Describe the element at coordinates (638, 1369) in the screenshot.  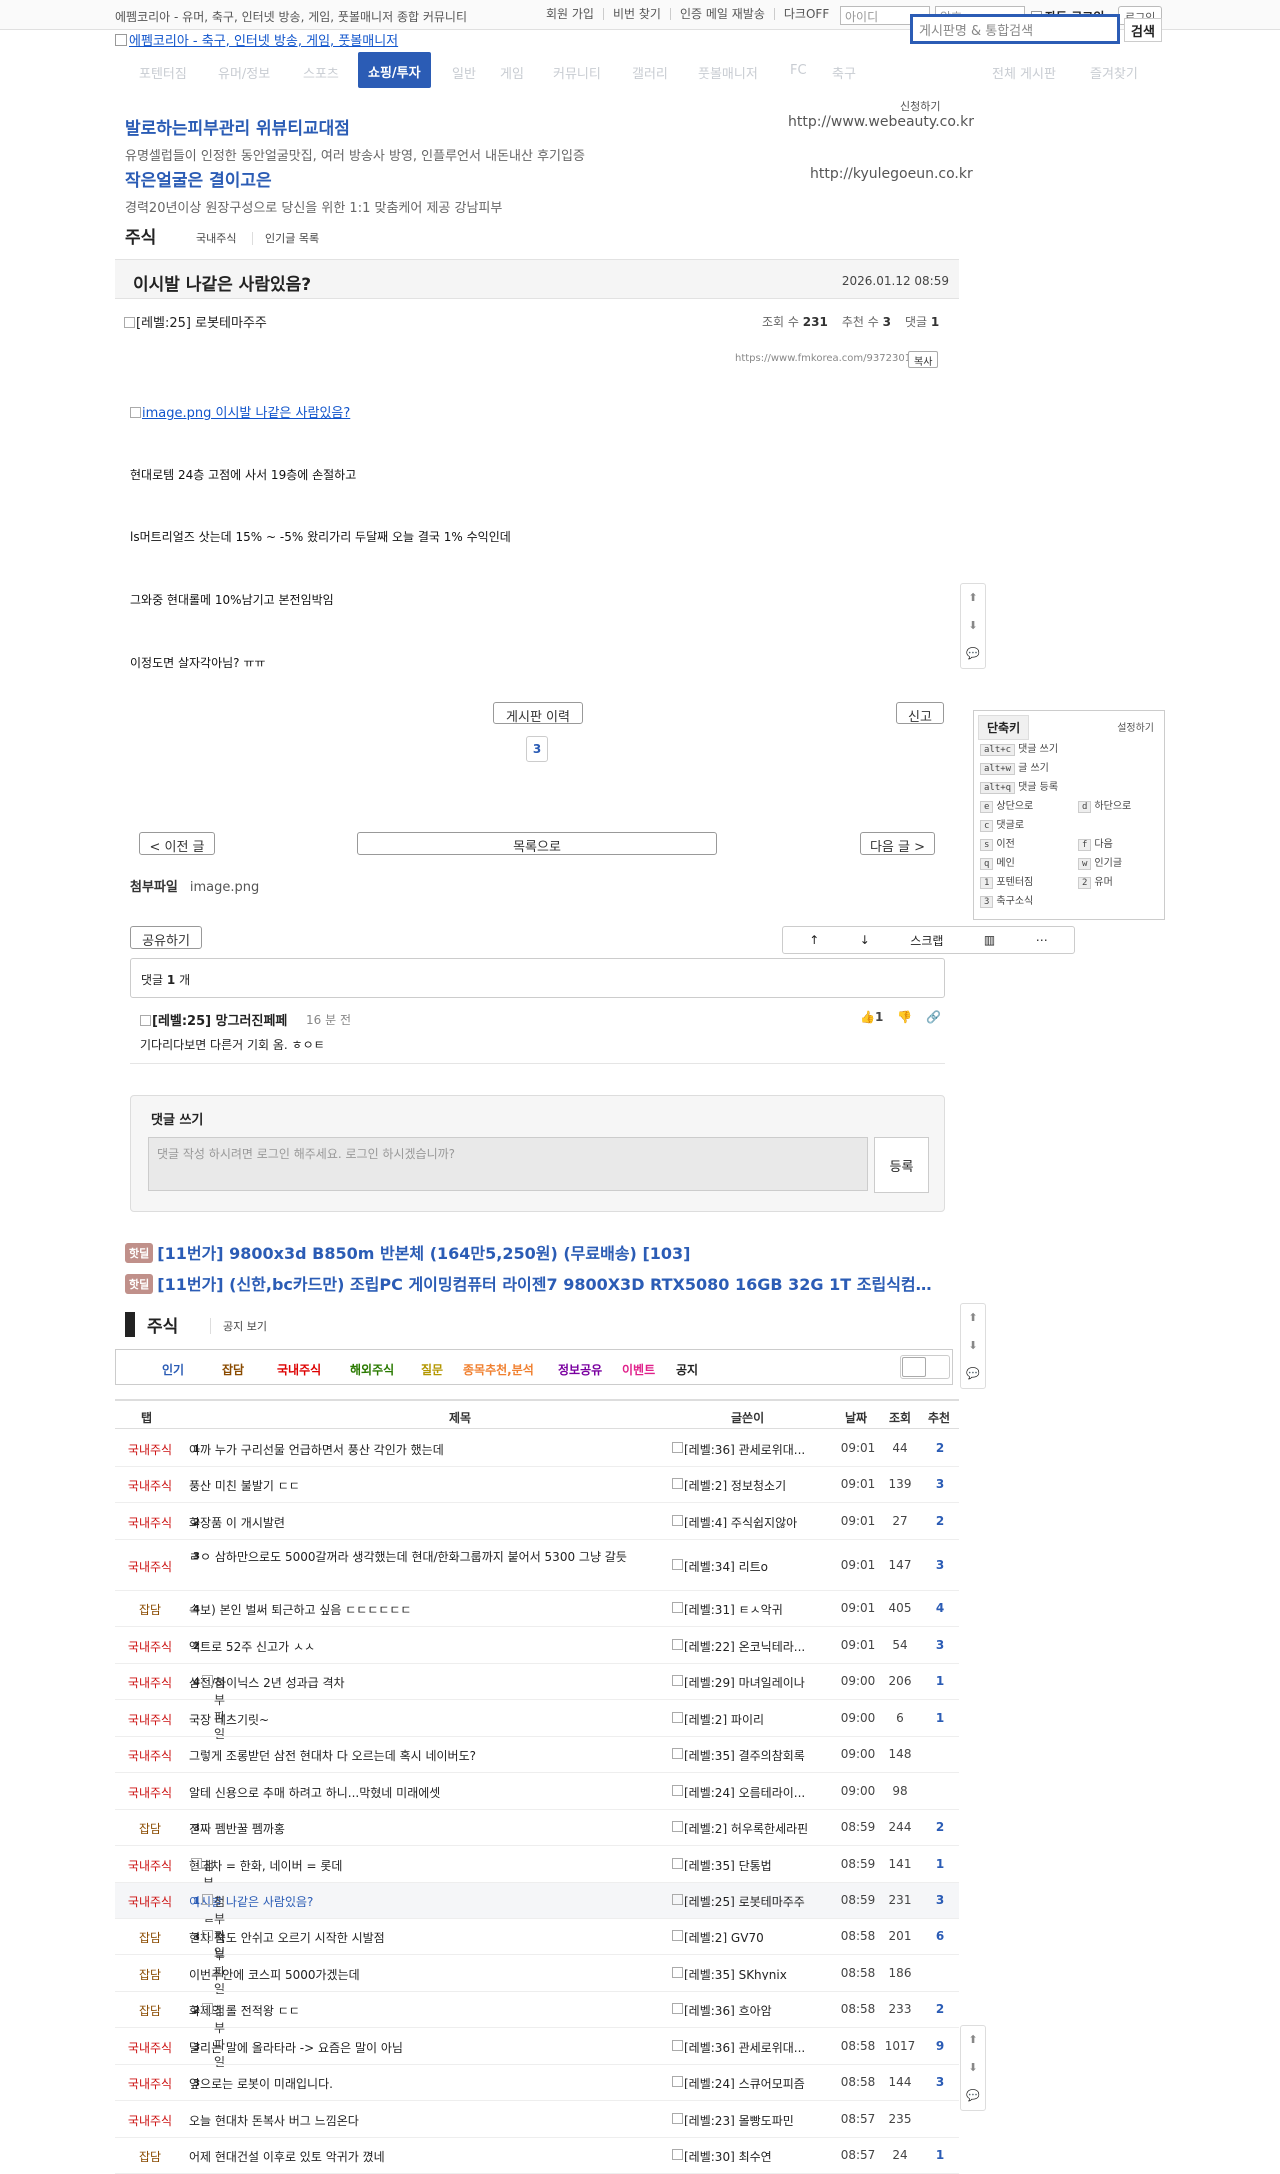
I see `cat-tab-event: 이벤트` at that location.